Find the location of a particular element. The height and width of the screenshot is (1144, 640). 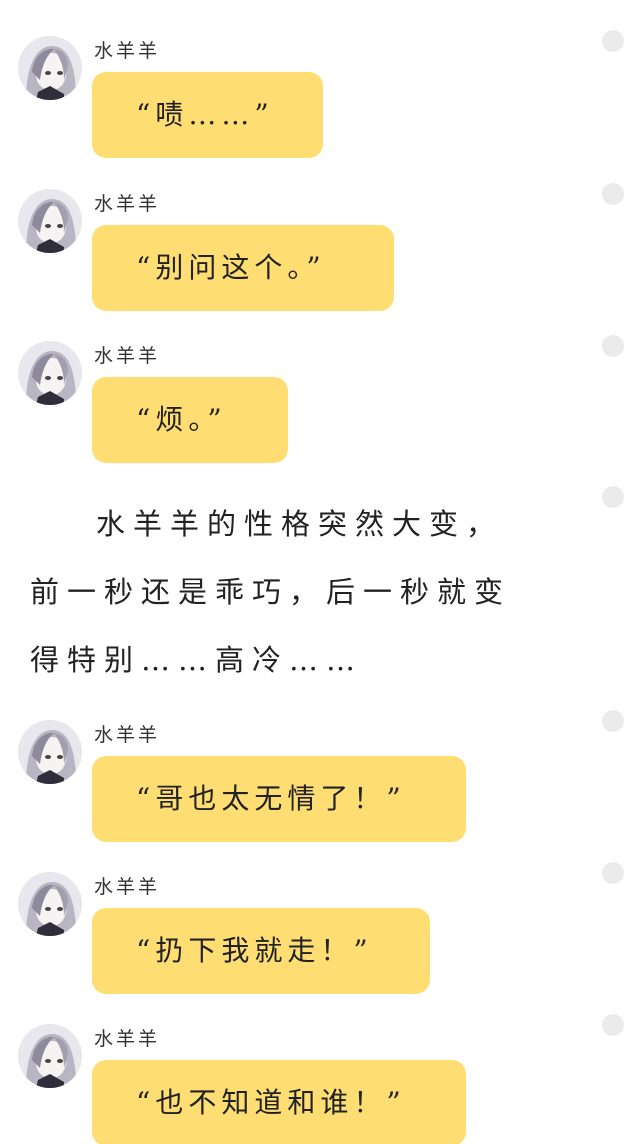

message-bubble: “扔下我就走！” is located at coordinates (261, 951).